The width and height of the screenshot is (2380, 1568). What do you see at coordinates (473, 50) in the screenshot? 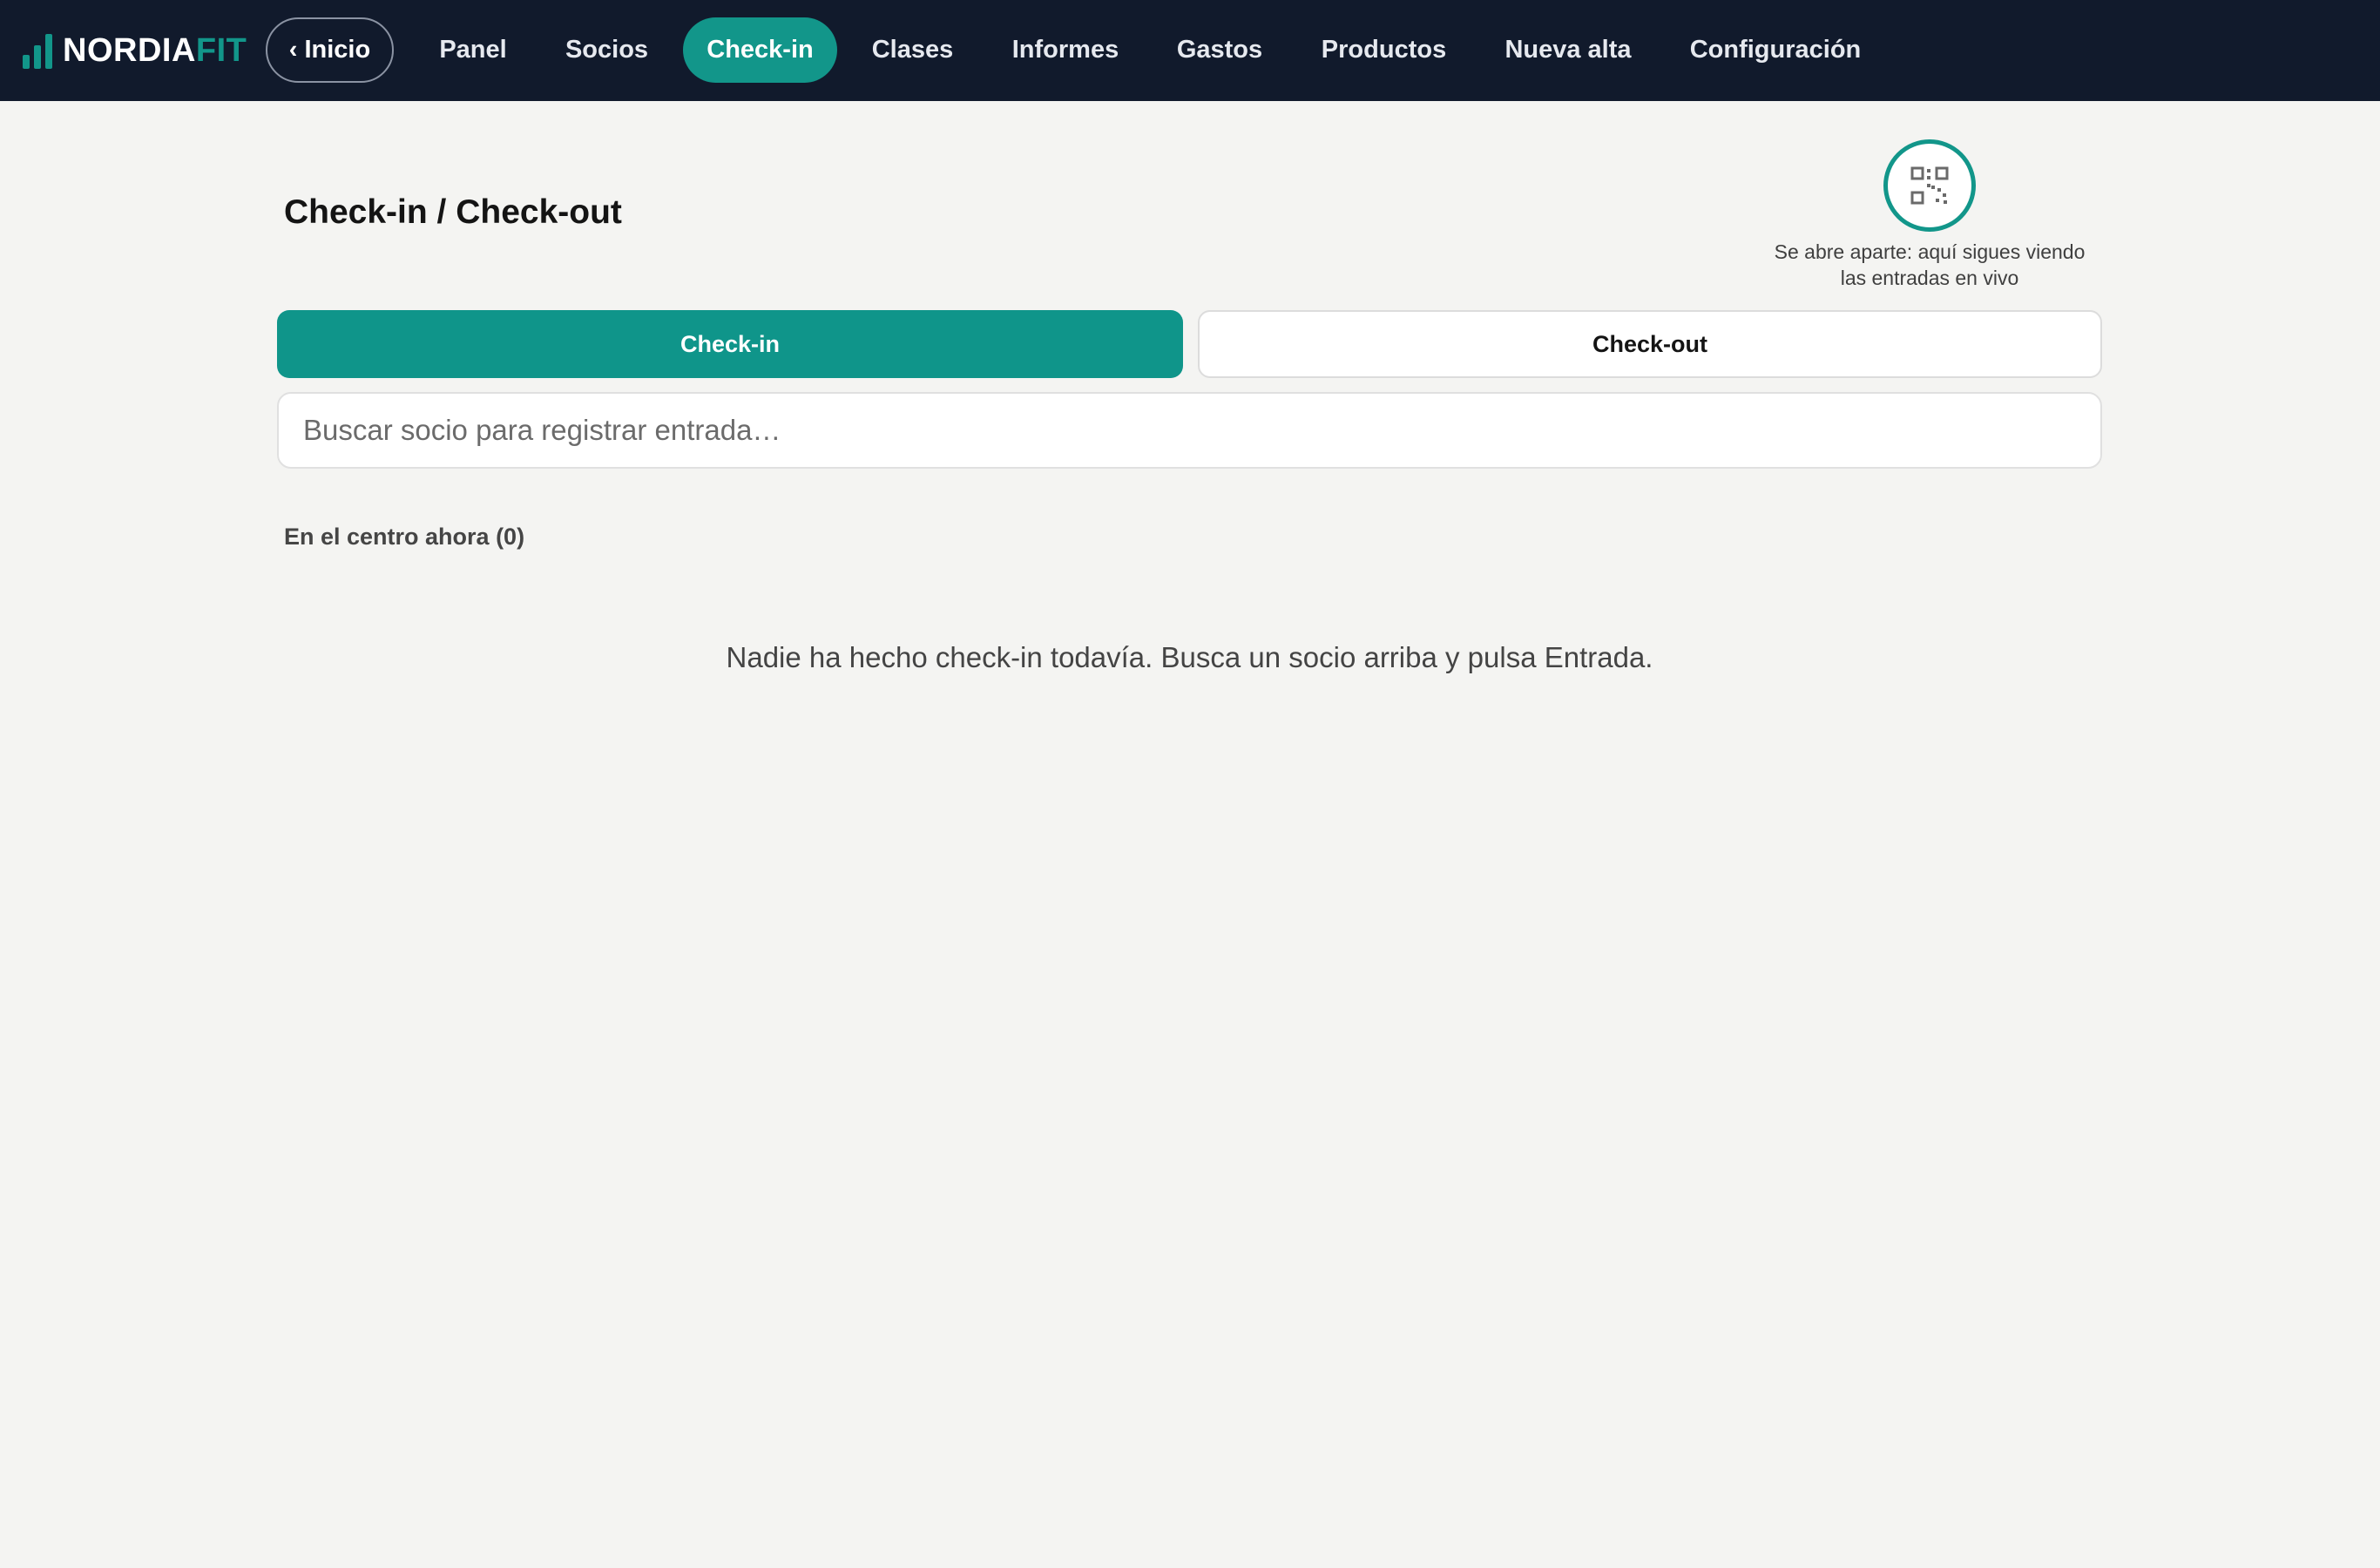
I see `nav-item-panel: Panel` at bounding box center [473, 50].